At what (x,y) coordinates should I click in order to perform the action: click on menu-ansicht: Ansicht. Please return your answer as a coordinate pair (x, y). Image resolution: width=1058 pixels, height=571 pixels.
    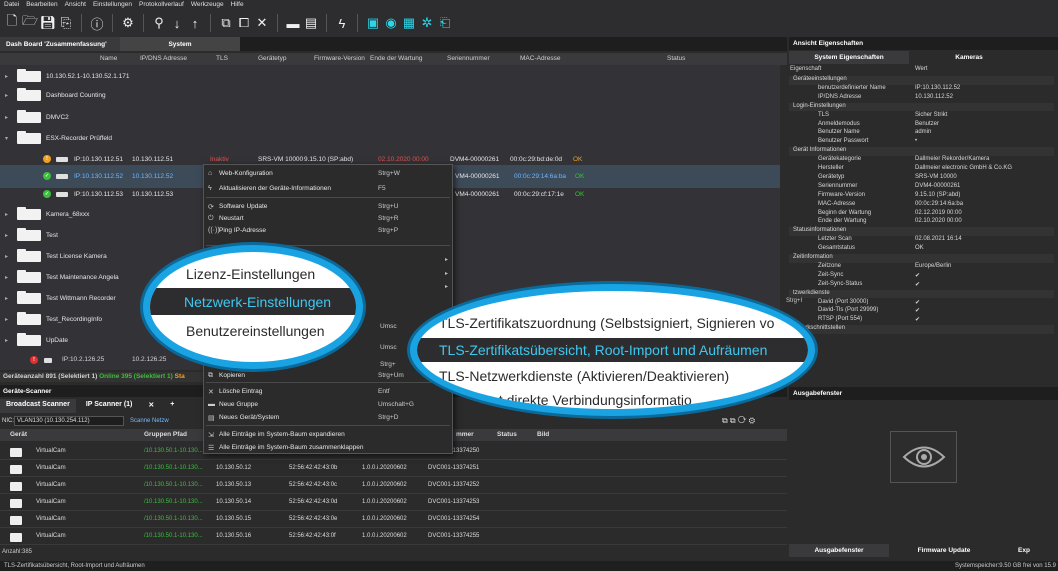
    Looking at the image, I should click on (75, 4).